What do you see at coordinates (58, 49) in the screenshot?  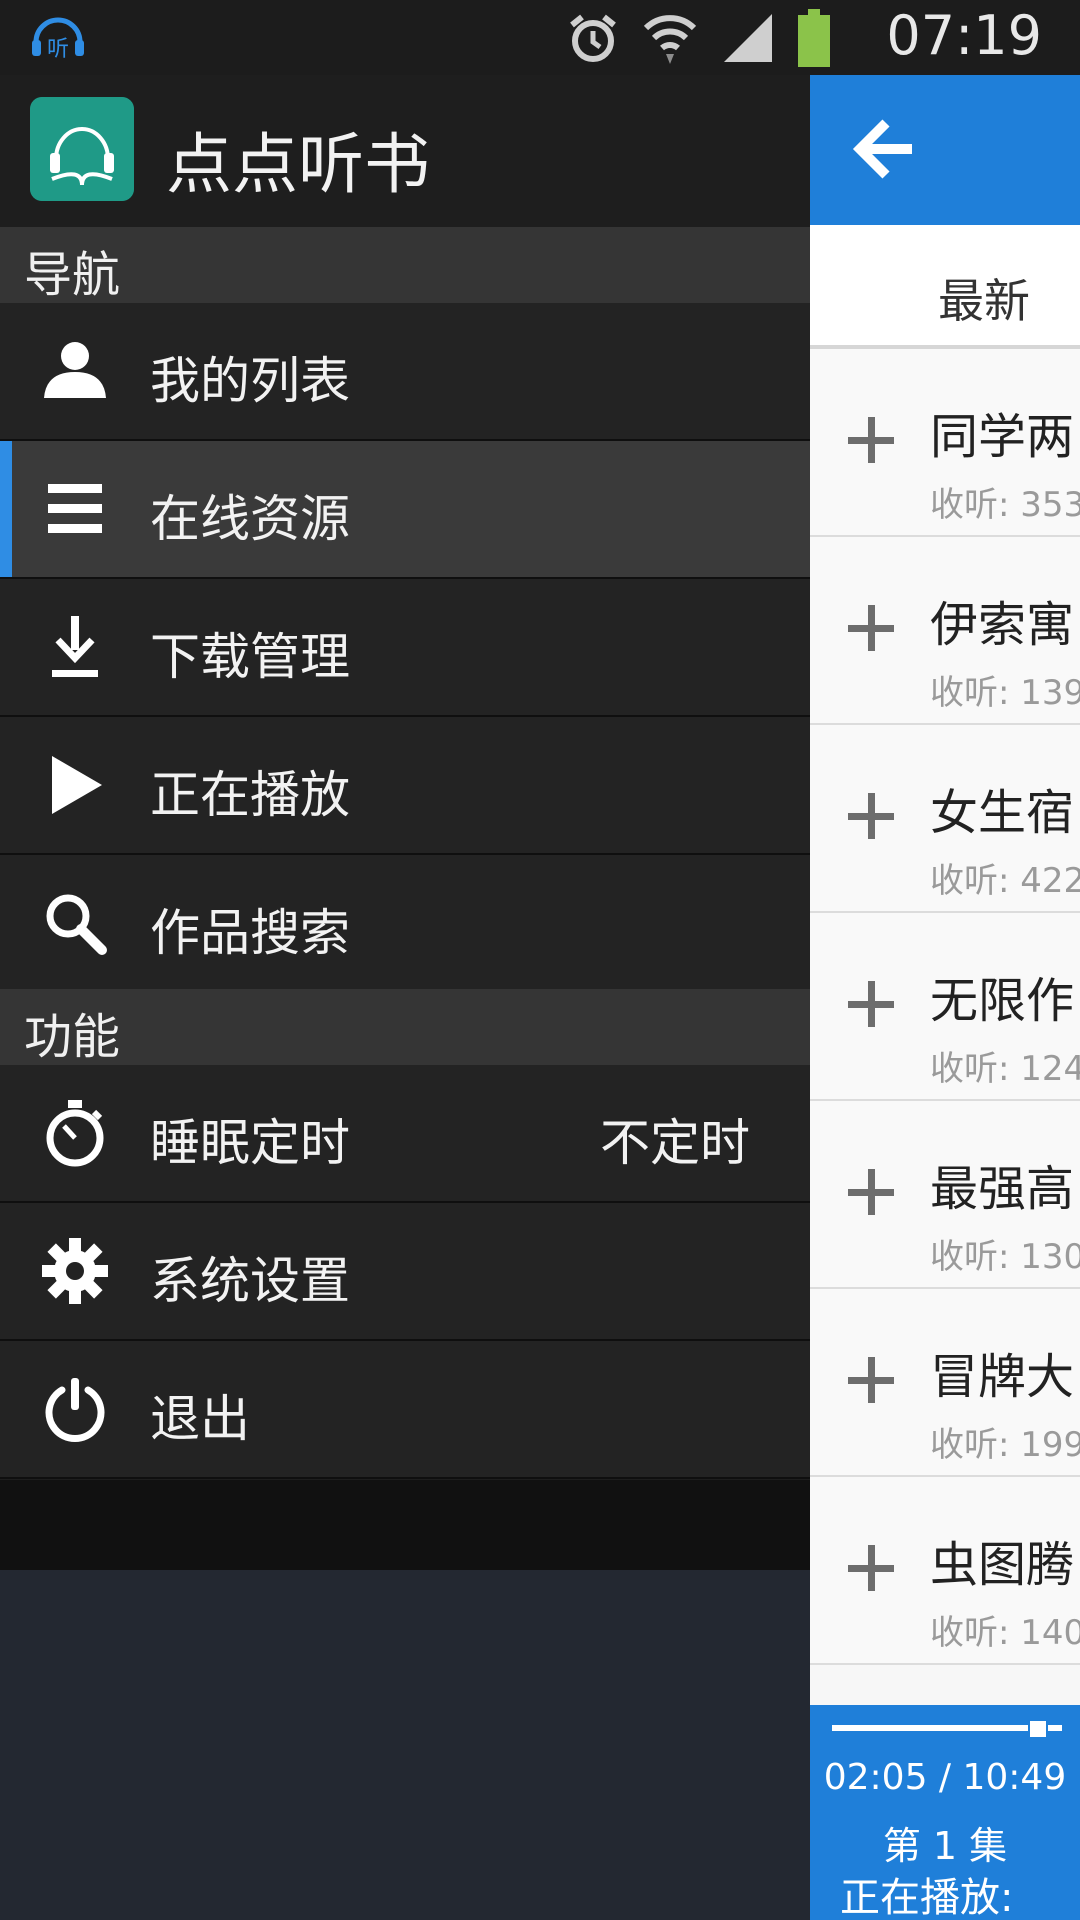 I see `svg-text: 听` at bounding box center [58, 49].